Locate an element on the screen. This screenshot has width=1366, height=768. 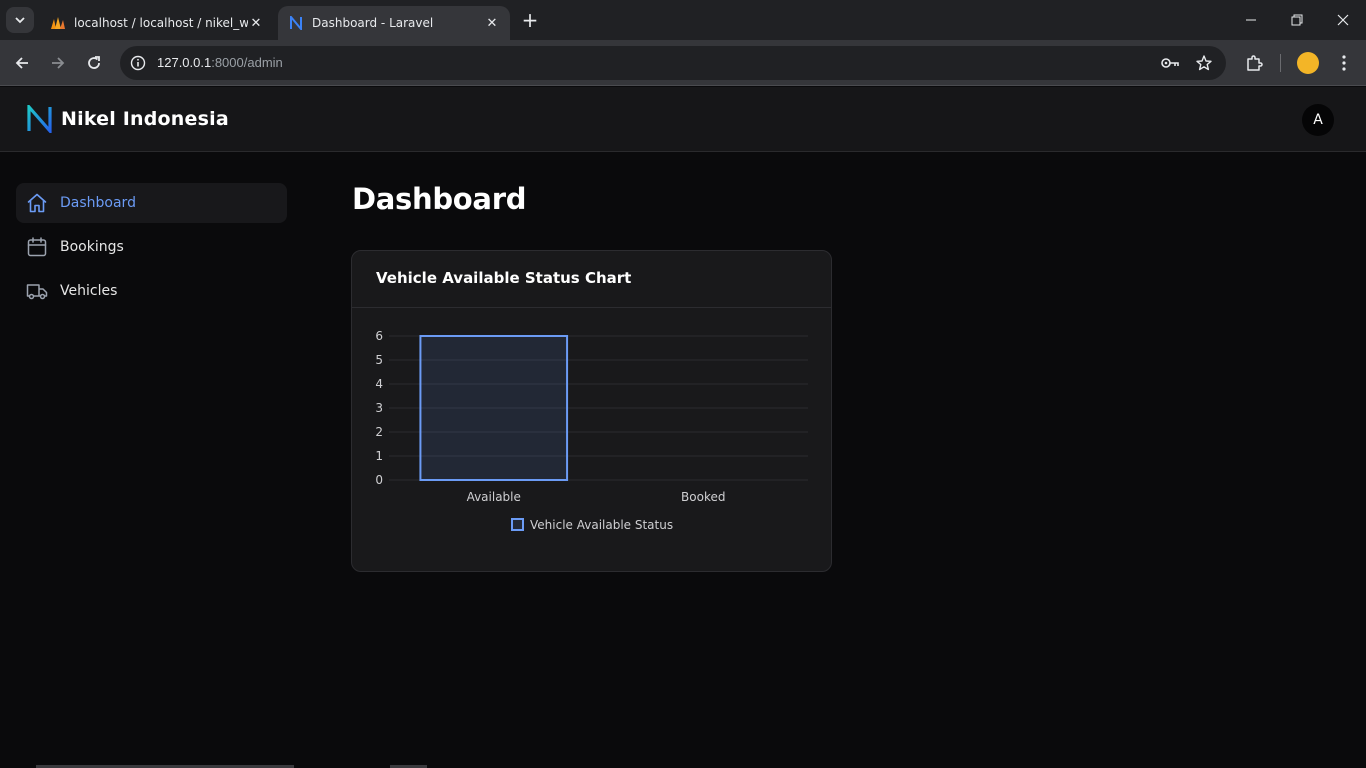
legend-swatch is located at coordinates (517, 524).